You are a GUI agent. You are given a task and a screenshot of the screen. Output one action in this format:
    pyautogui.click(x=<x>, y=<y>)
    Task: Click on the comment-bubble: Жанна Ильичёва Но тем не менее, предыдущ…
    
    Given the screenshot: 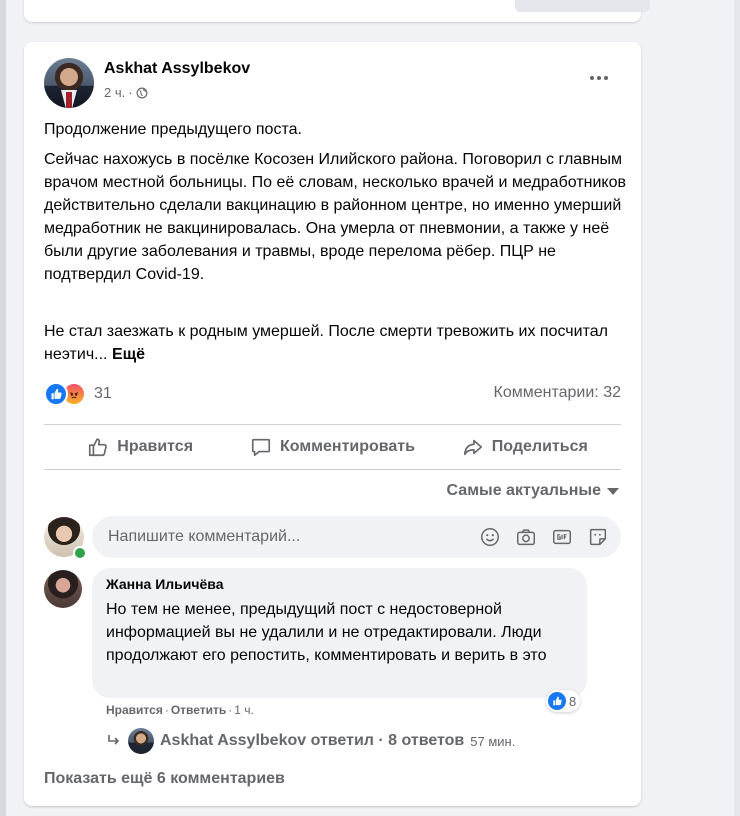 What is the action you would take?
    pyautogui.click(x=339, y=633)
    